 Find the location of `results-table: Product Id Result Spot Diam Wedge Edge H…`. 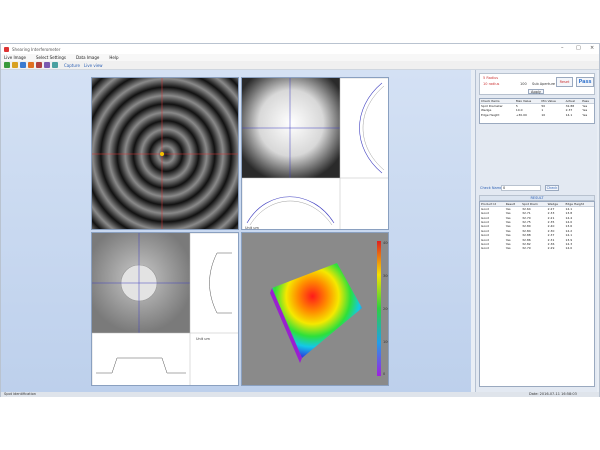

results-table: Product Id Result Spot Diam Wedge Edge H… is located at coordinates (537, 294).